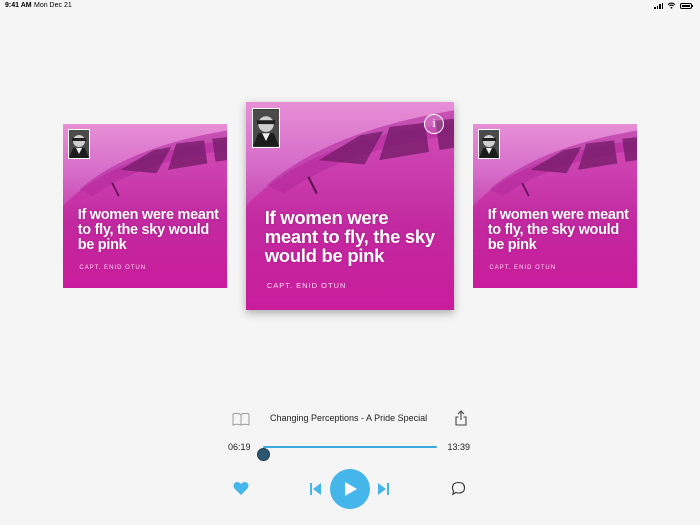 Image resolution: width=700 pixels, height=525 pixels. I want to click on comment-icon, so click(458, 488).